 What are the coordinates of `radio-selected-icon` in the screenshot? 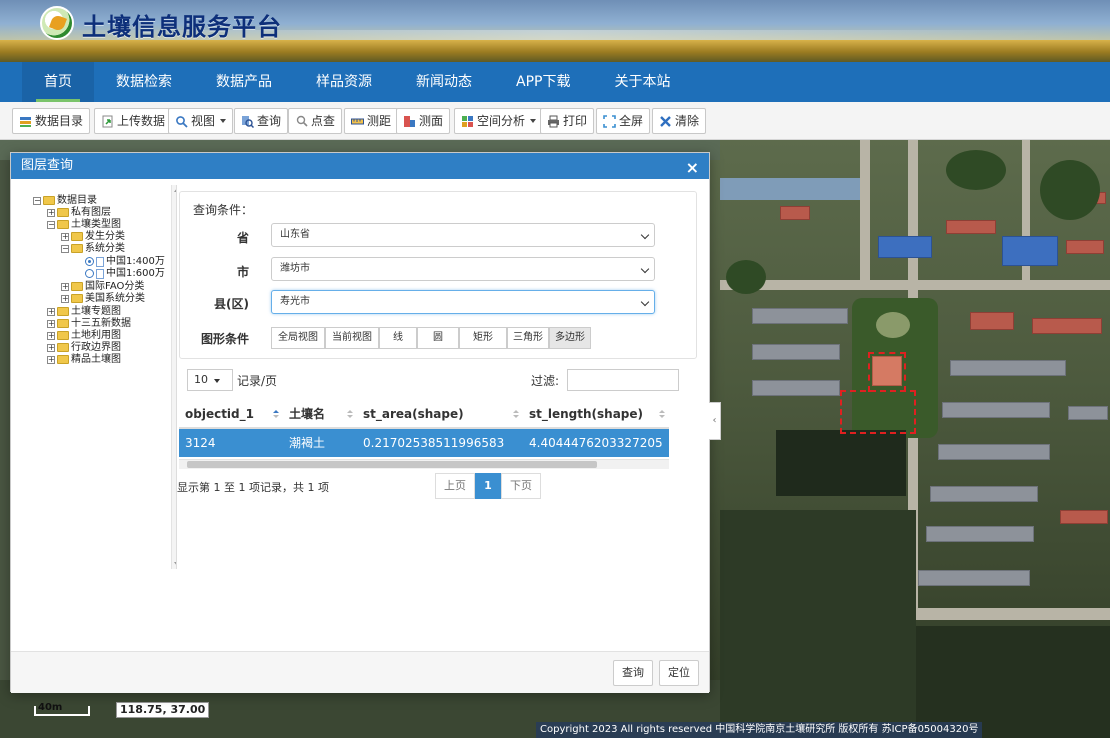 It's located at (89, 261).